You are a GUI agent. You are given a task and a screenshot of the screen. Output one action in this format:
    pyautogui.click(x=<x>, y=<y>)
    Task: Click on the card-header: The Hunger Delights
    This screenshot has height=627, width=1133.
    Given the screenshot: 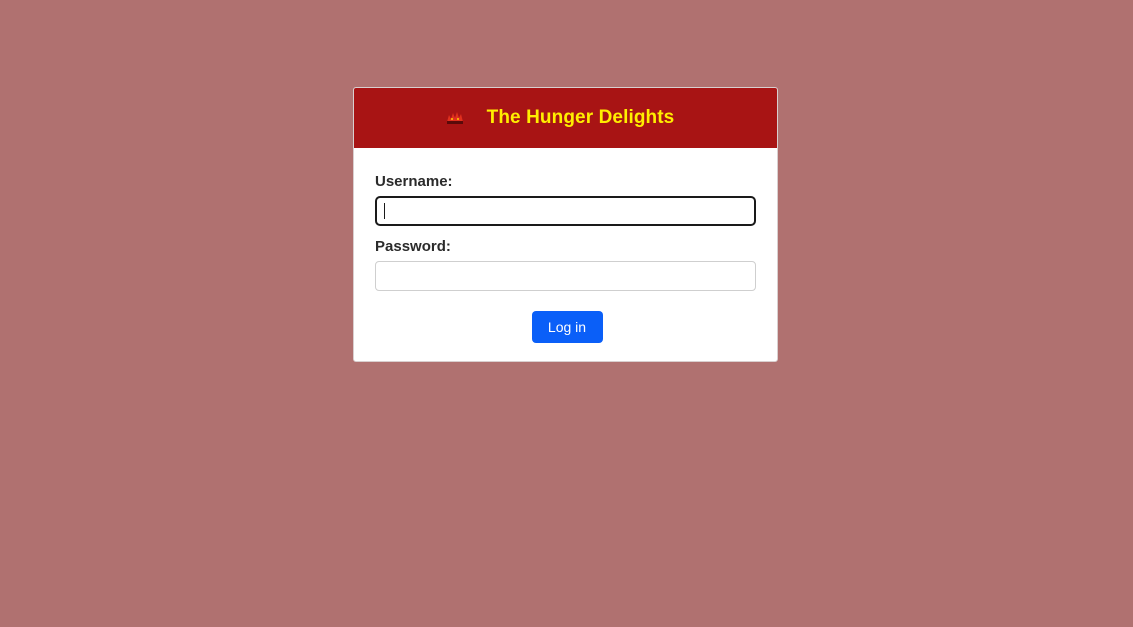 What is the action you would take?
    pyautogui.click(x=565, y=118)
    